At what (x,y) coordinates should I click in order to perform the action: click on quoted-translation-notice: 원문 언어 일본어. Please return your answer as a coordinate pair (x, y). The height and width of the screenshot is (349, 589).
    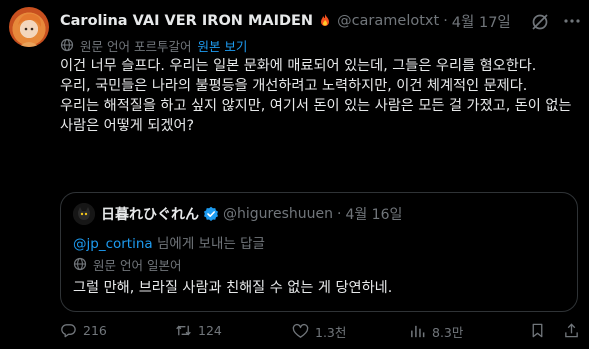
    Looking at the image, I should click on (127, 264).